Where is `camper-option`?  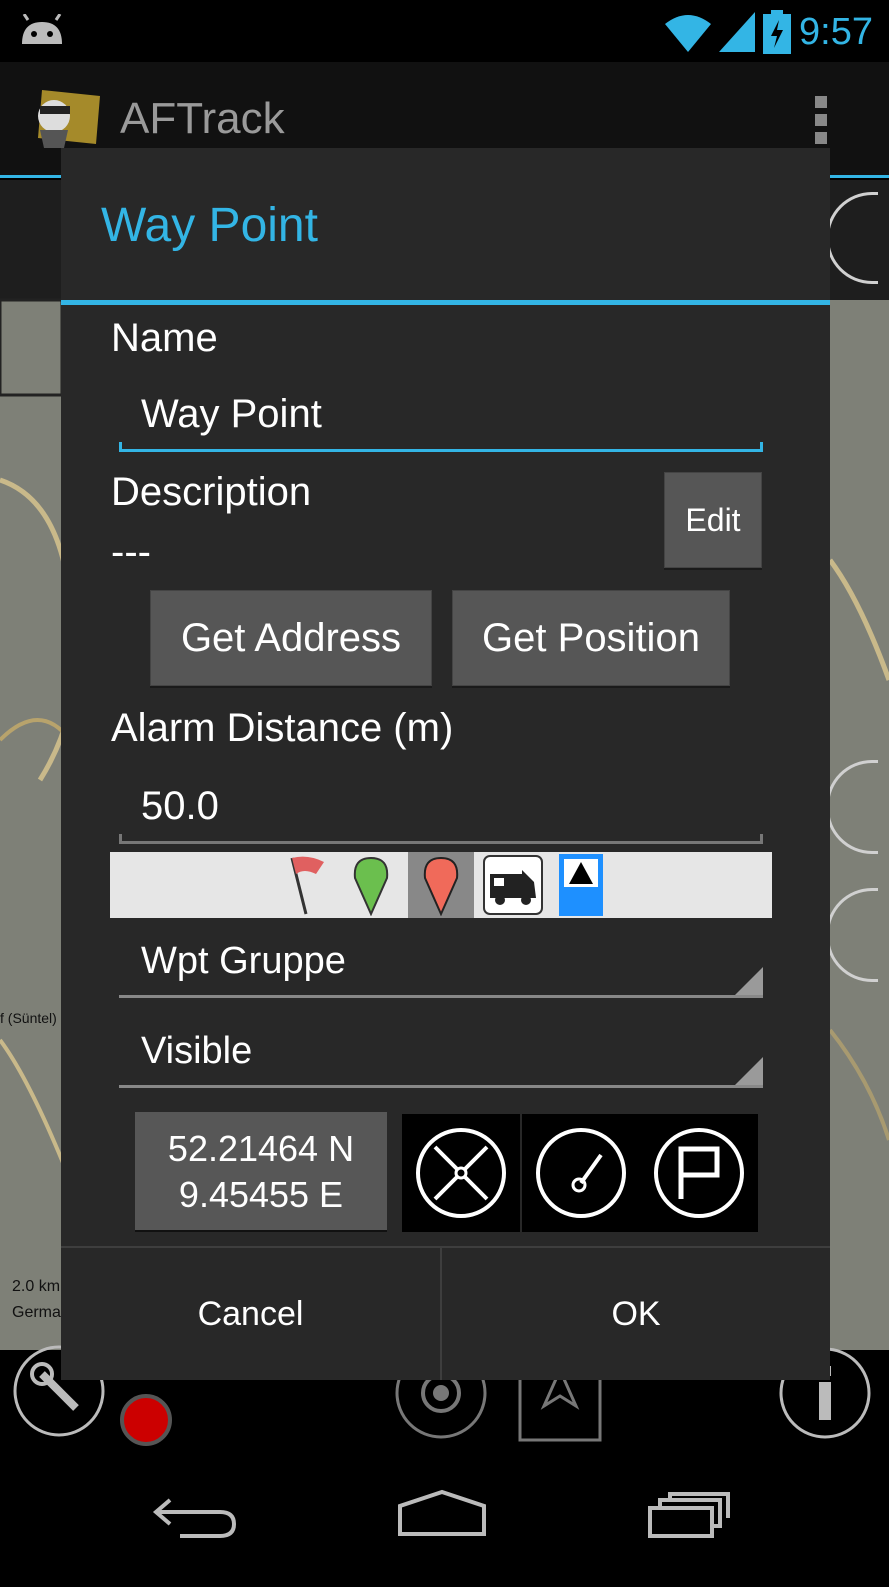
camper-option is located at coordinates (513, 885).